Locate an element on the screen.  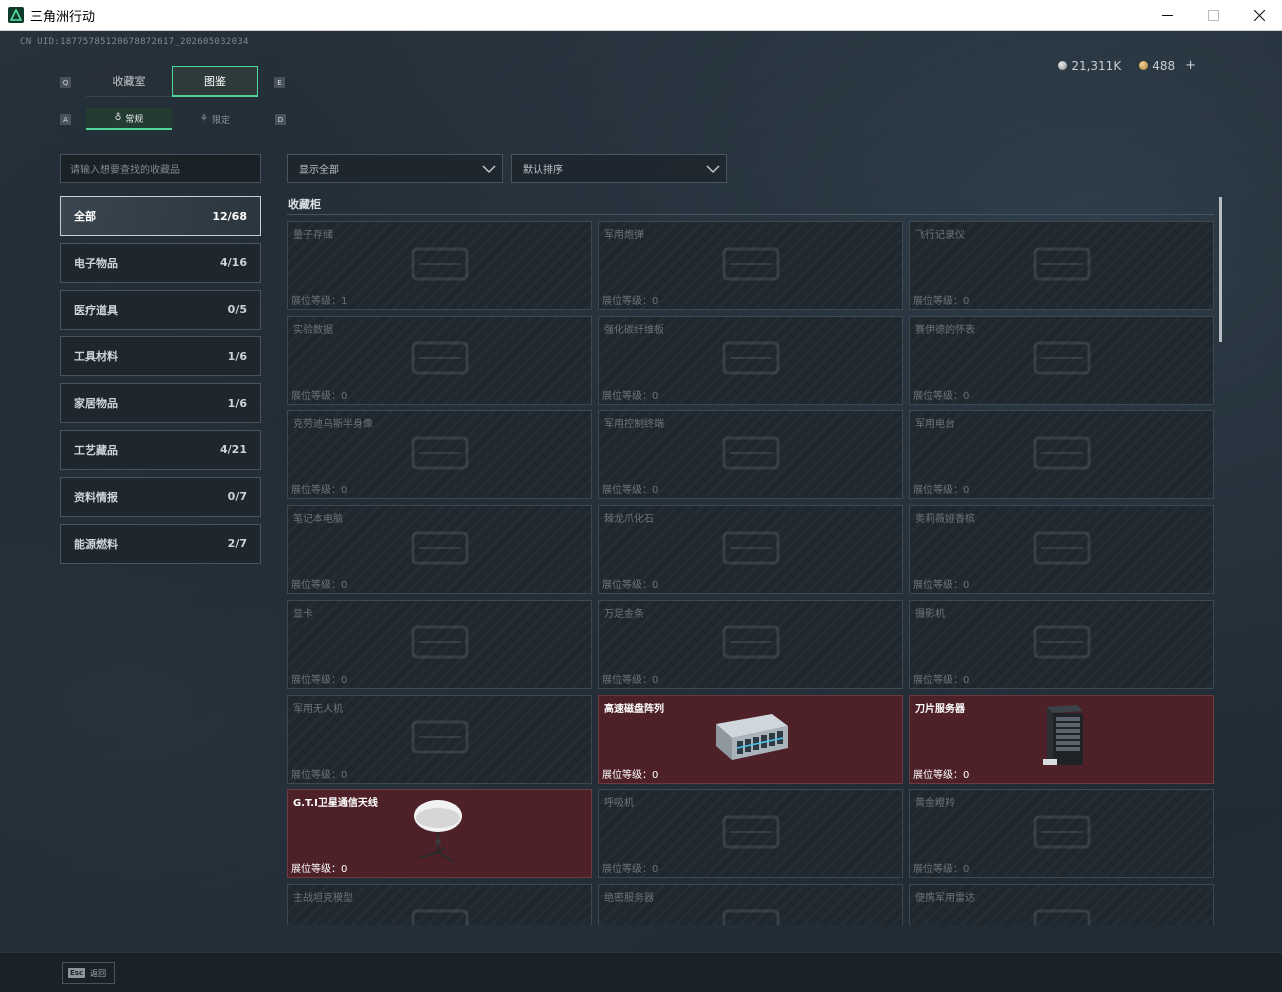
gold-currency: 488 + is located at coordinates (1167, 65).